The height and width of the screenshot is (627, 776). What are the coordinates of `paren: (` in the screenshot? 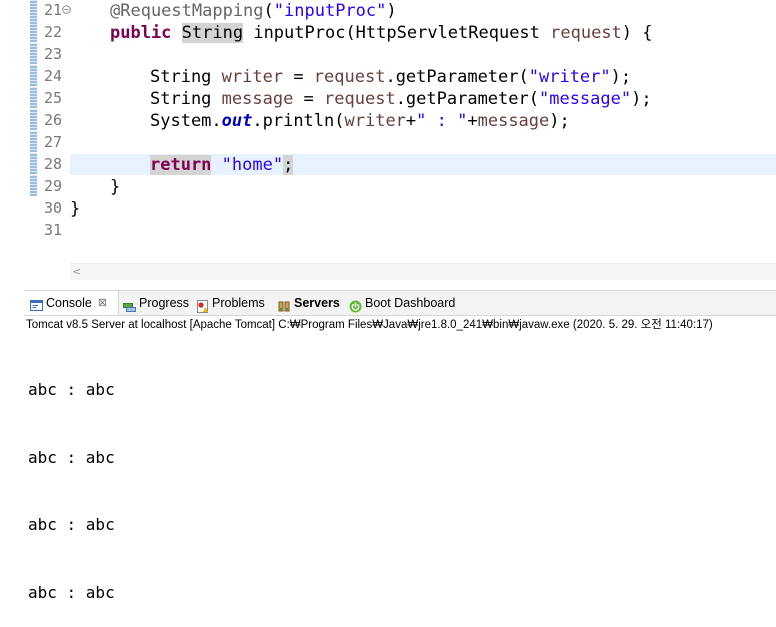 It's located at (268, 11).